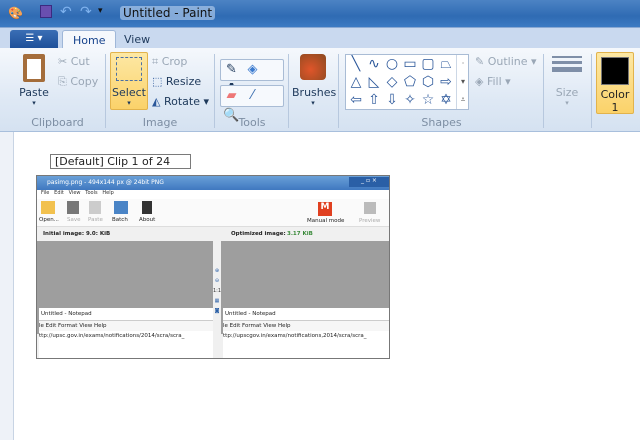  What do you see at coordinates (48, 207) in the screenshot?
I see `shot-open-icon` at bounding box center [48, 207].